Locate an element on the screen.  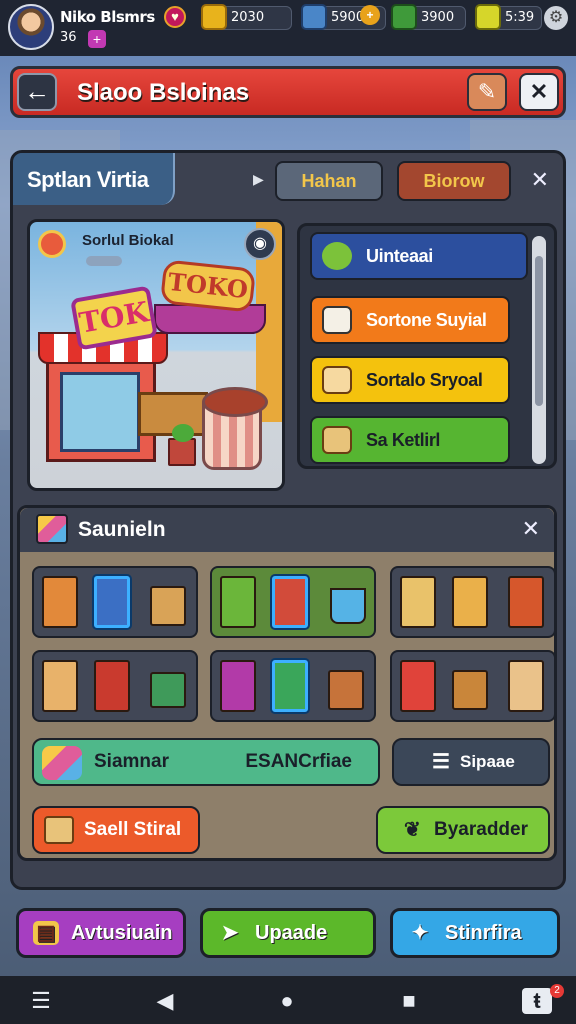
menu-icon: ☰ is located at coordinates (41, 1001).